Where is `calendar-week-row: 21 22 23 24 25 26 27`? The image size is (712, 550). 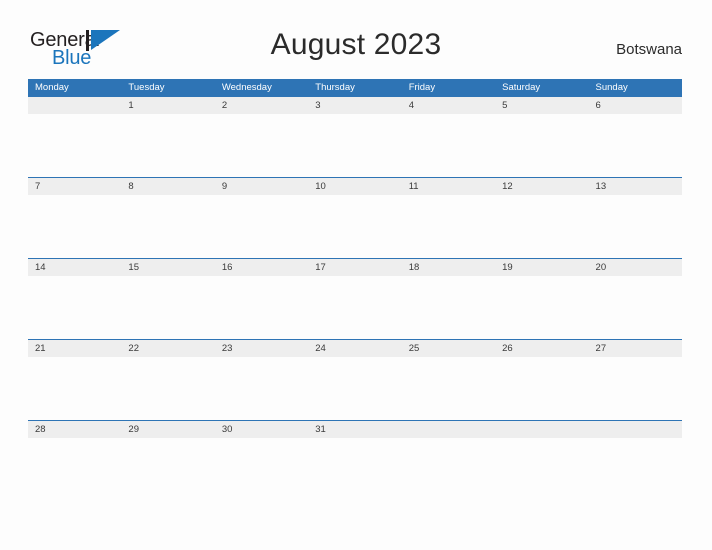 calendar-week-row: 21 22 23 24 25 26 27 is located at coordinates (355, 379).